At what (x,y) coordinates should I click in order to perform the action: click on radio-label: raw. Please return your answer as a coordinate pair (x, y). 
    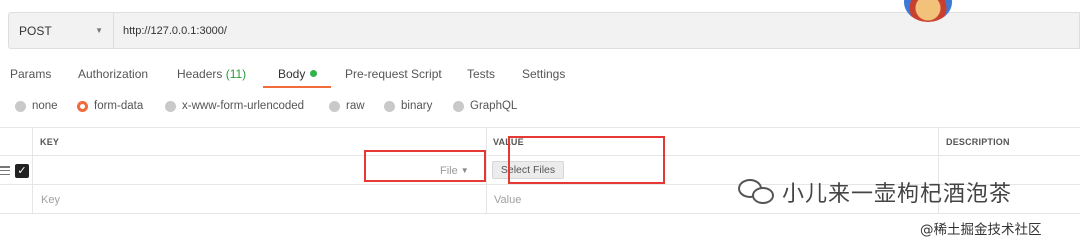
    Looking at the image, I should click on (355, 106).